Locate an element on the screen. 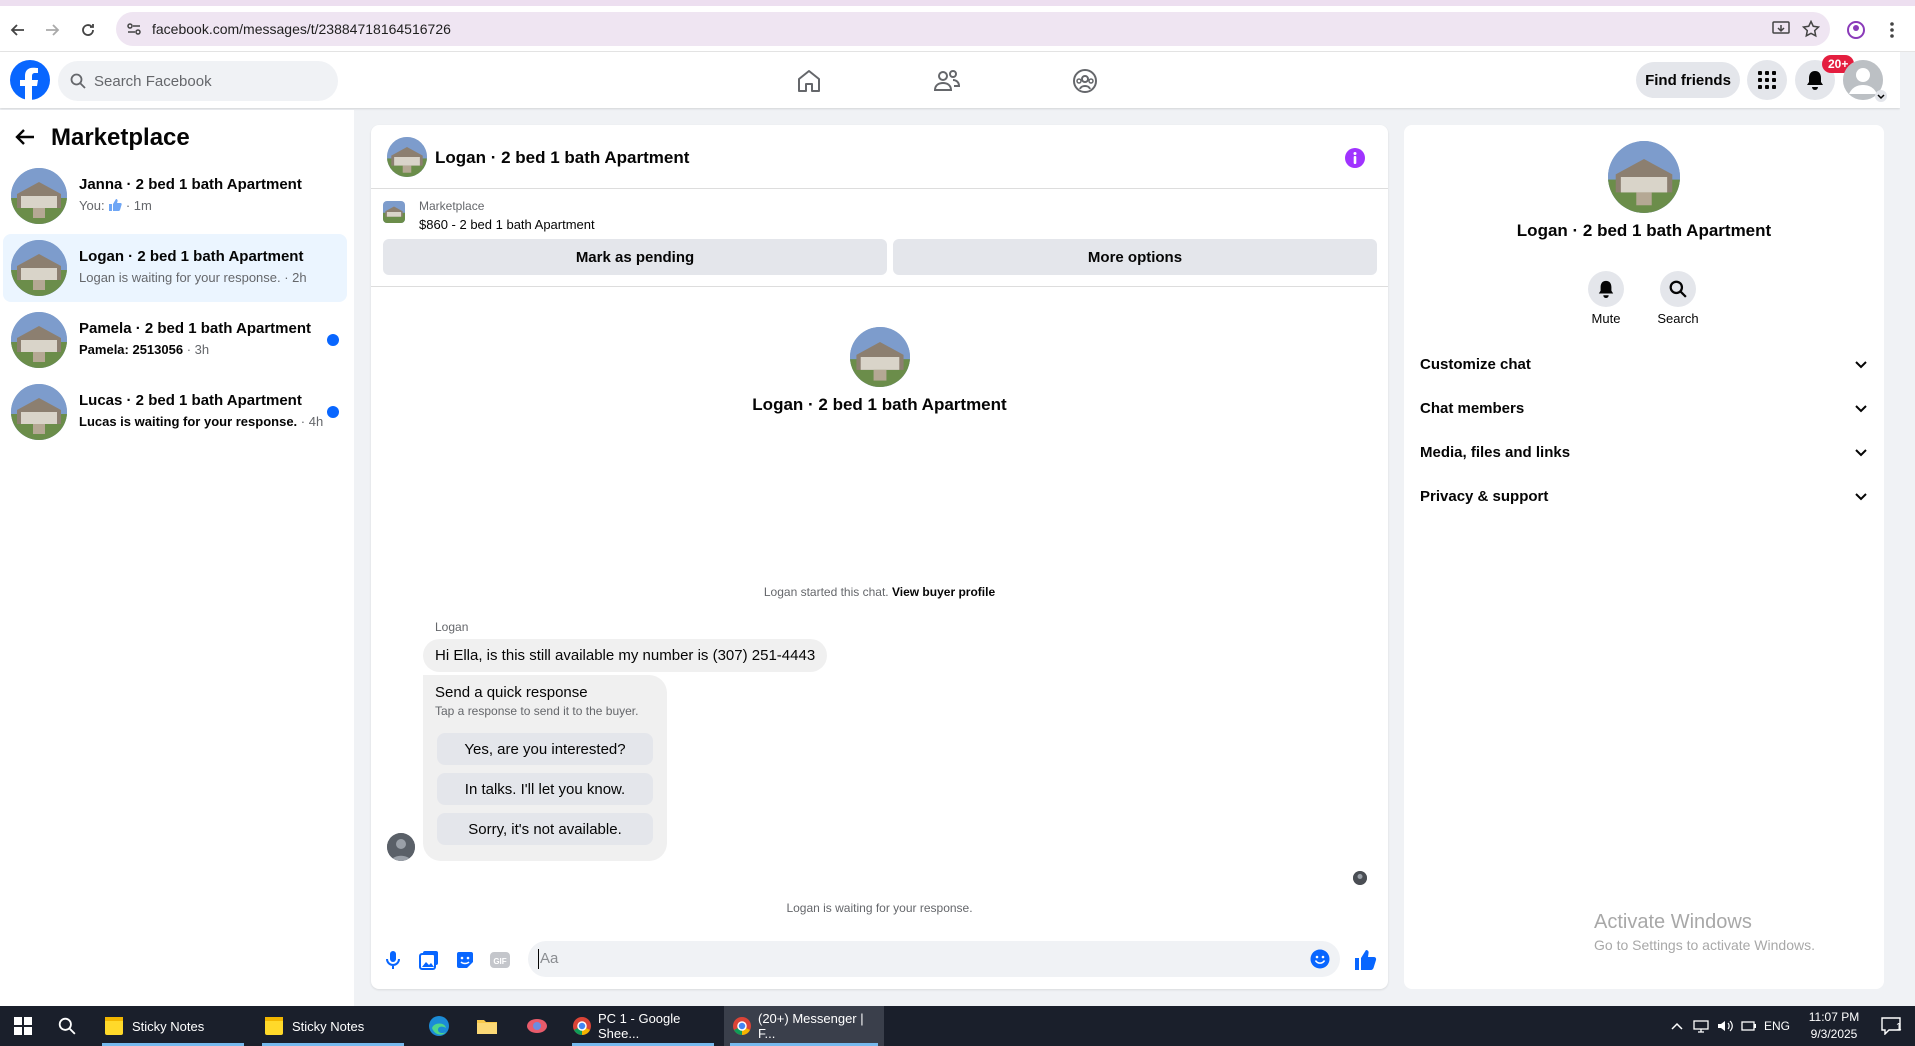 The width and height of the screenshot is (1915, 1046). sticker-icon is located at coordinates (465, 960).